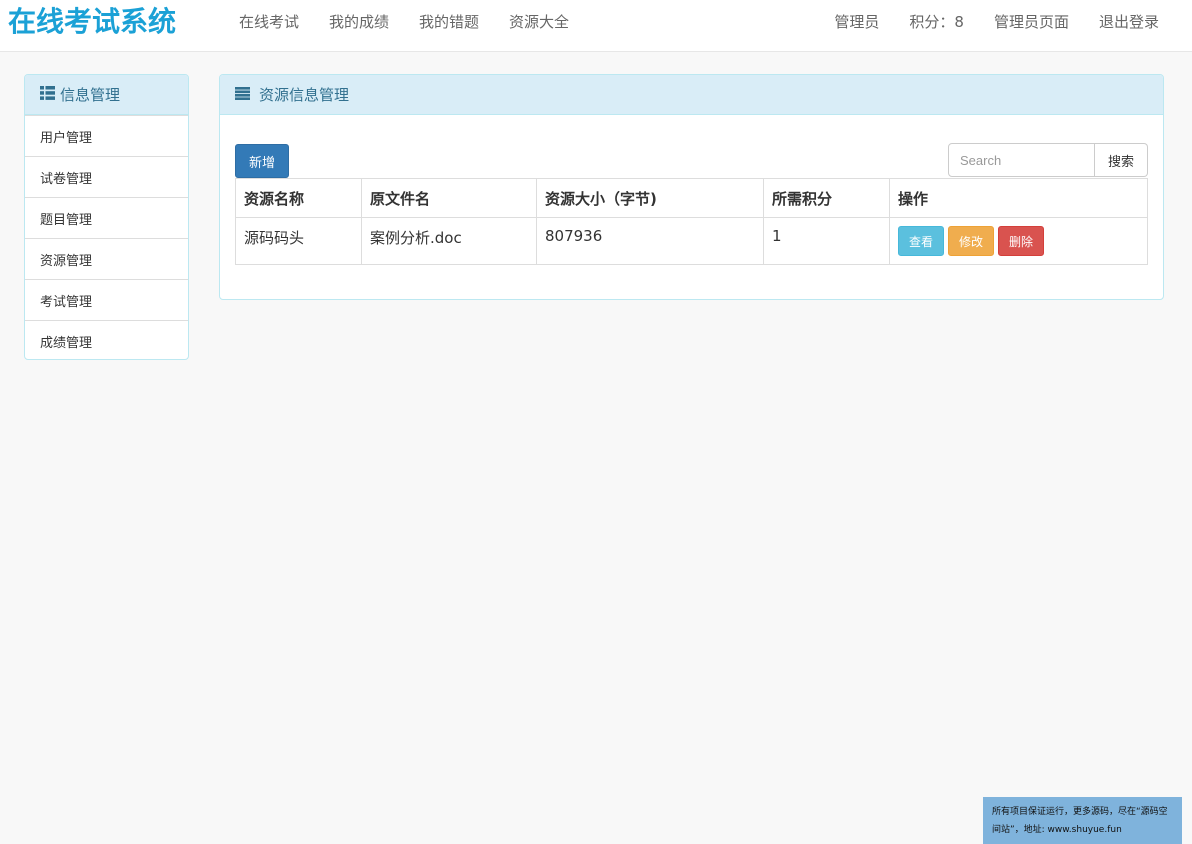  What do you see at coordinates (304, 95) in the screenshot?
I see `resource-panel-title: 资源信息管理` at bounding box center [304, 95].